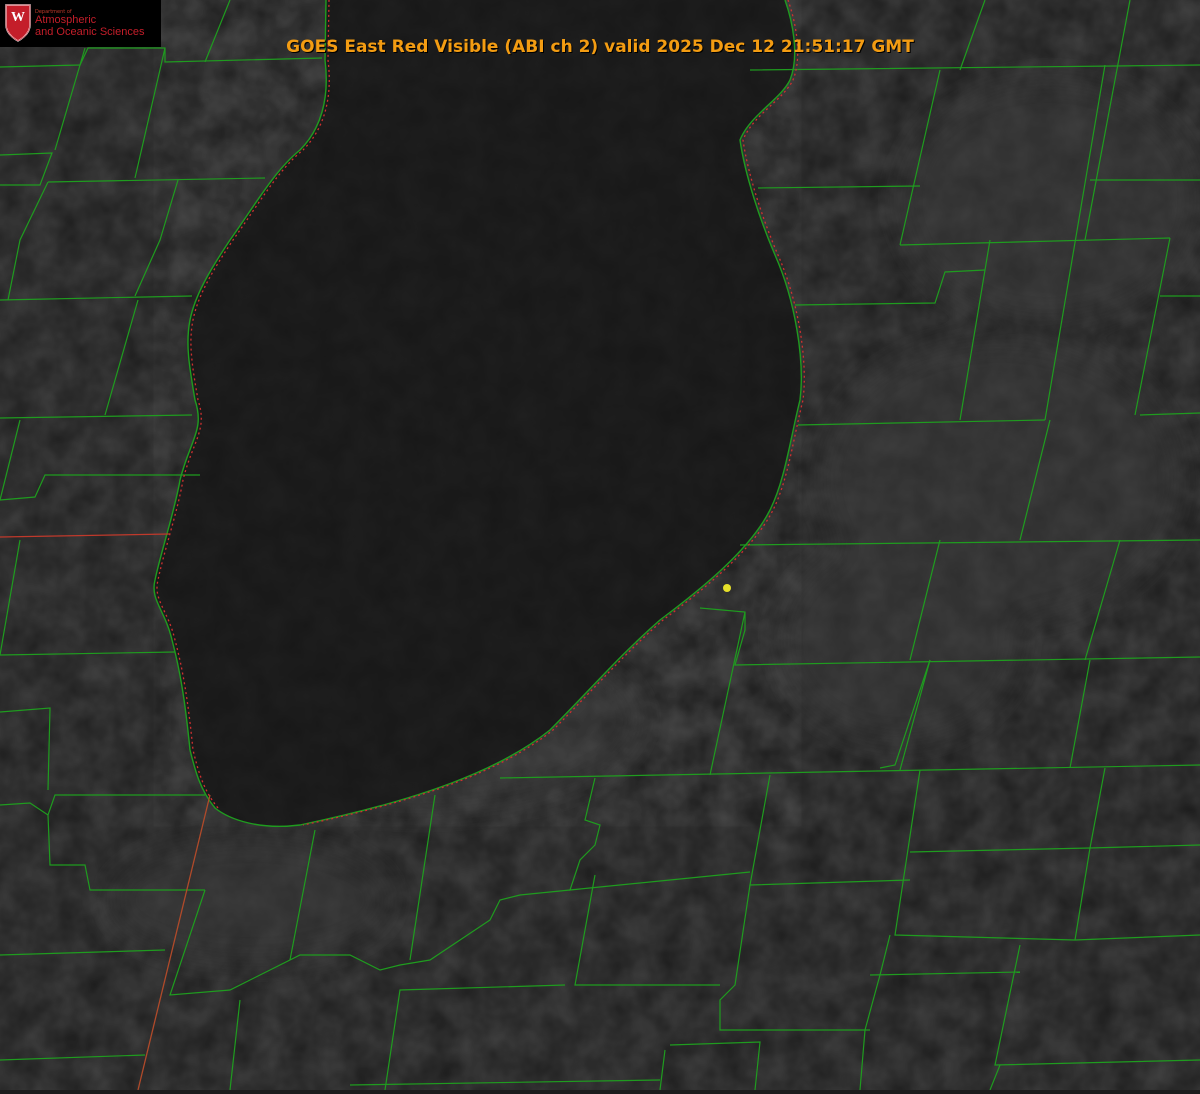  What do you see at coordinates (18, 17) in the screenshot?
I see `crest-letter: W` at bounding box center [18, 17].